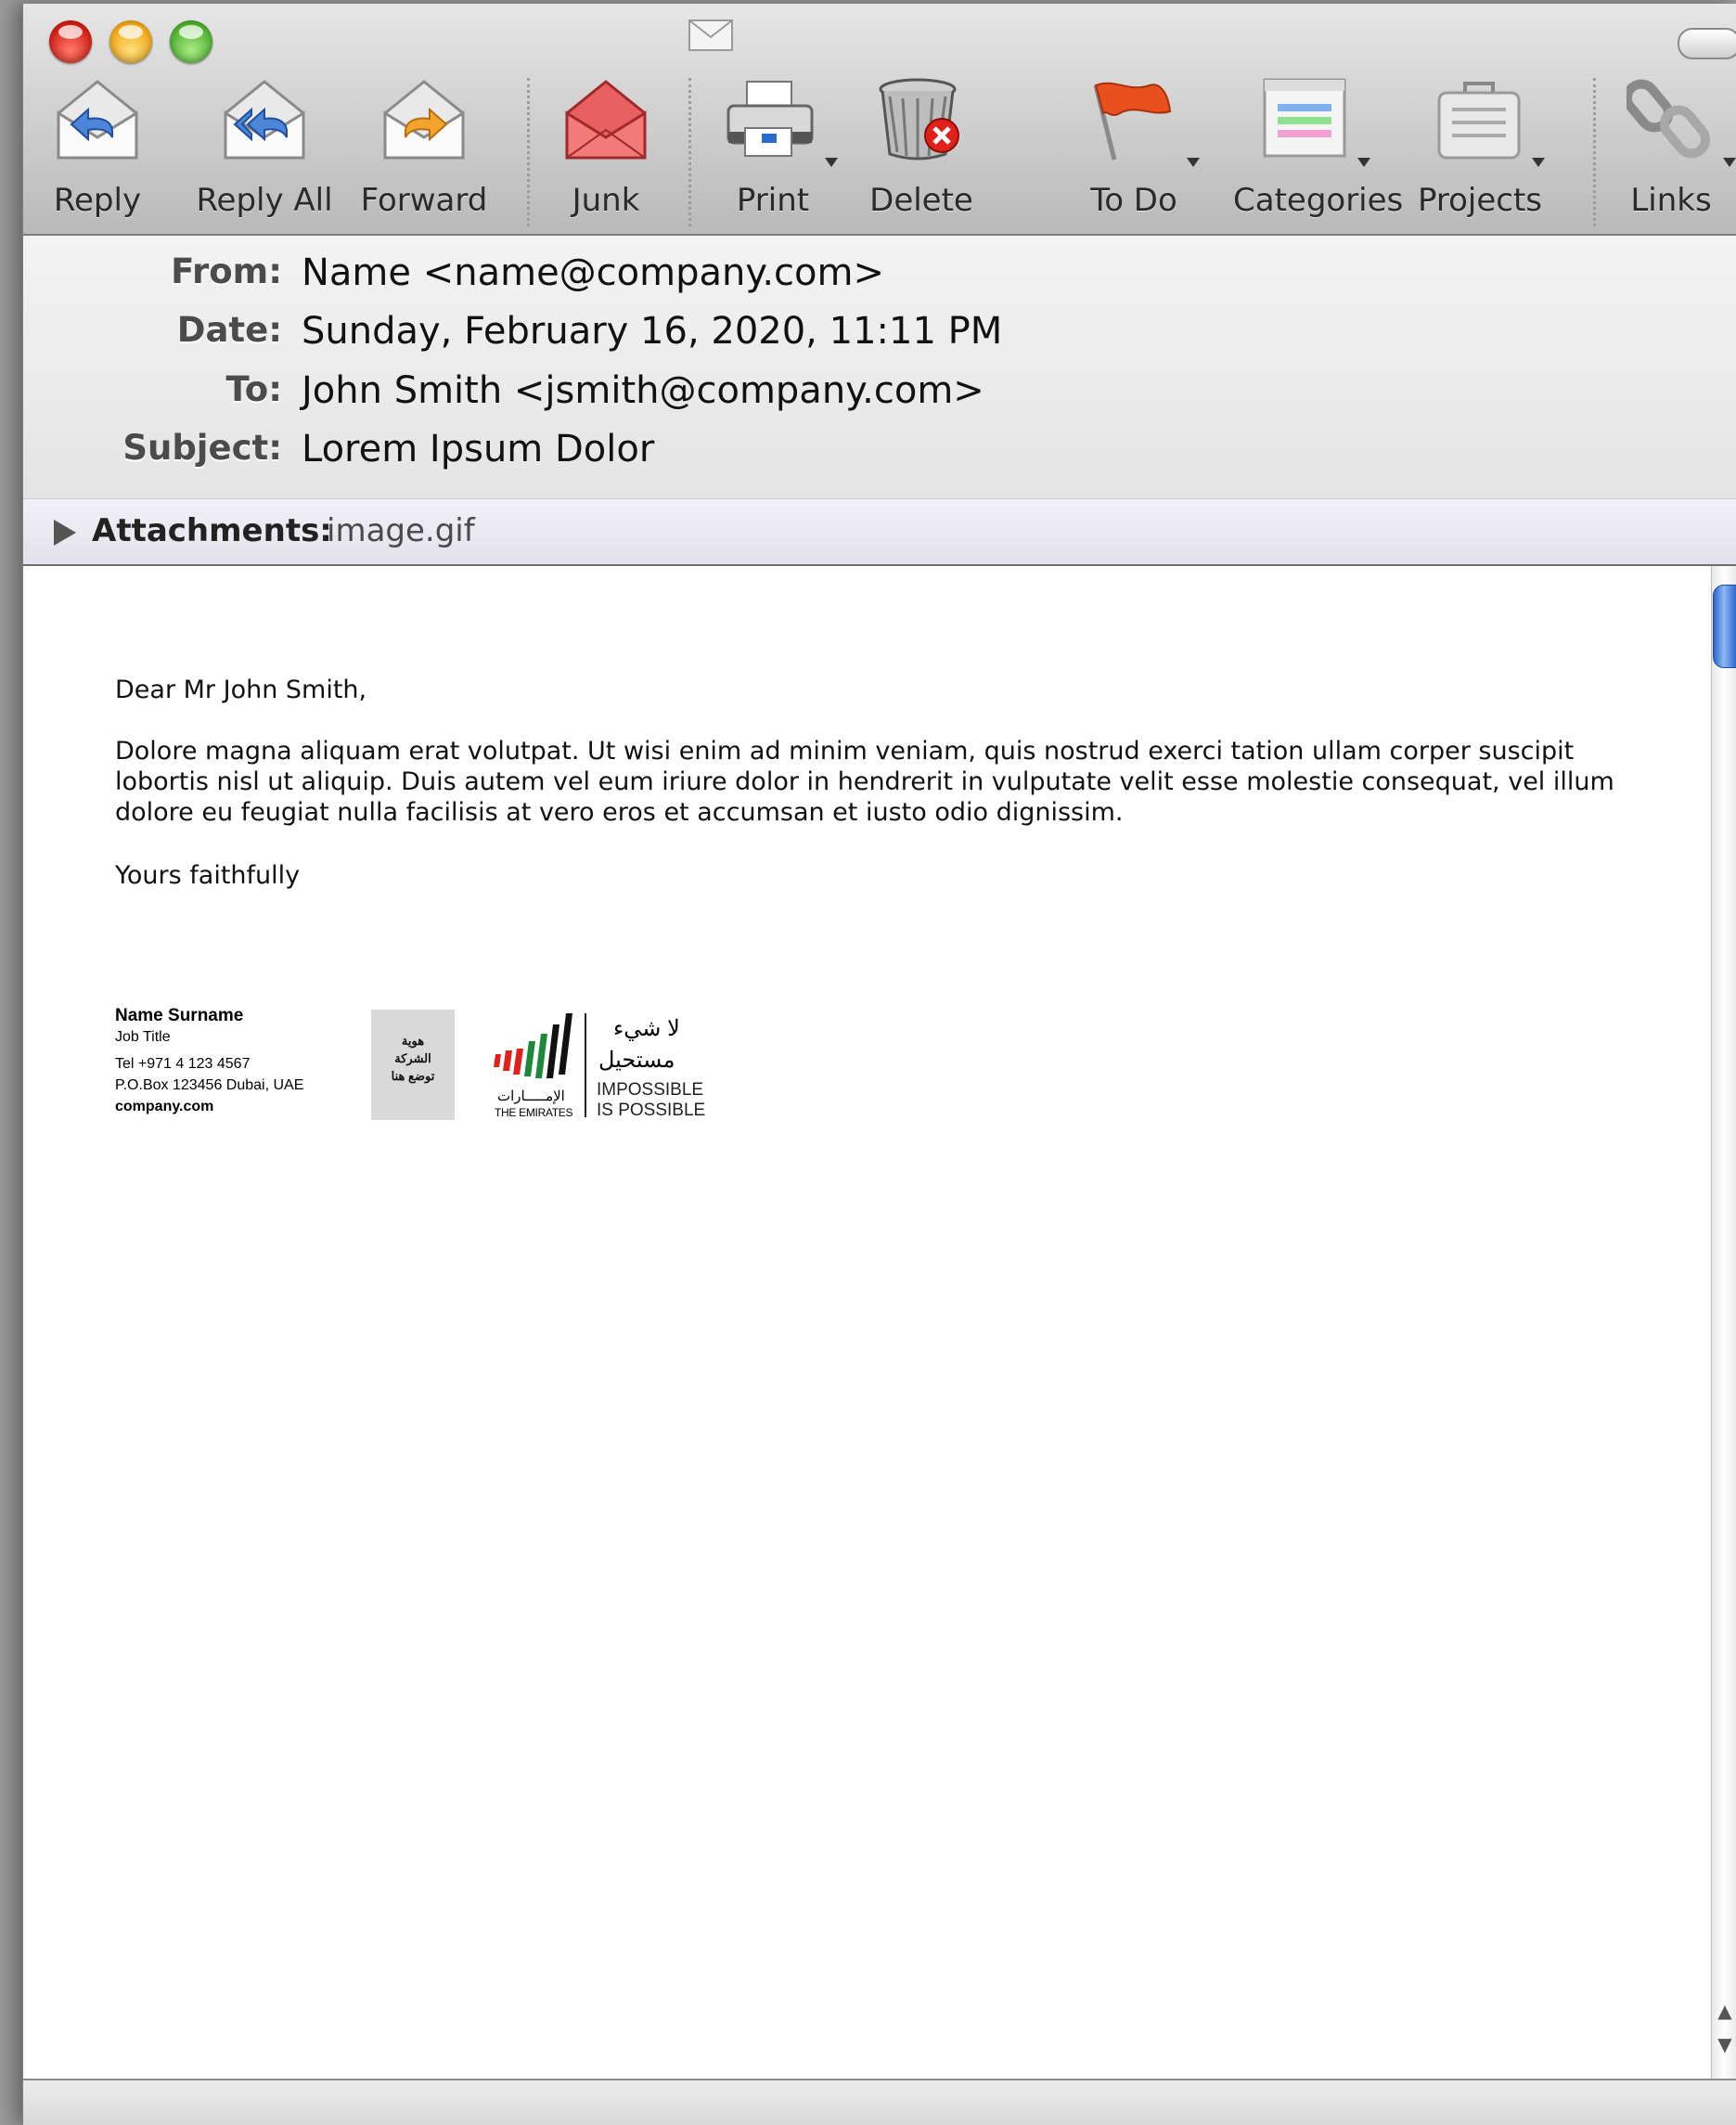 This screenshot has height=2125, width=1736. I want to click on minimize-window-button, so click(131, 41).